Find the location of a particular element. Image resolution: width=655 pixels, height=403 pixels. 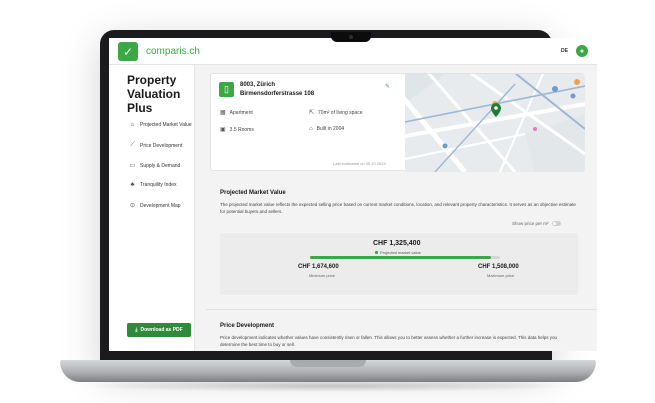

location-map is located at coordinates (495, 123).